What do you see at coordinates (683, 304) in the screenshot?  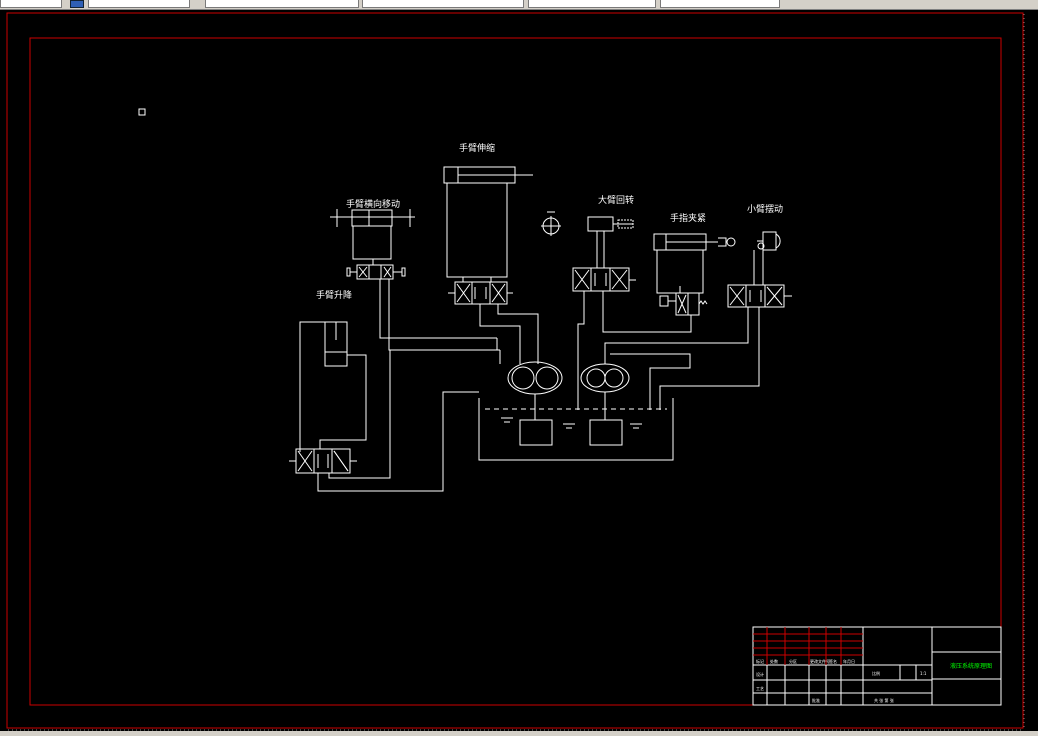 I see `clamp-valve` at bounding box center [683, 304].